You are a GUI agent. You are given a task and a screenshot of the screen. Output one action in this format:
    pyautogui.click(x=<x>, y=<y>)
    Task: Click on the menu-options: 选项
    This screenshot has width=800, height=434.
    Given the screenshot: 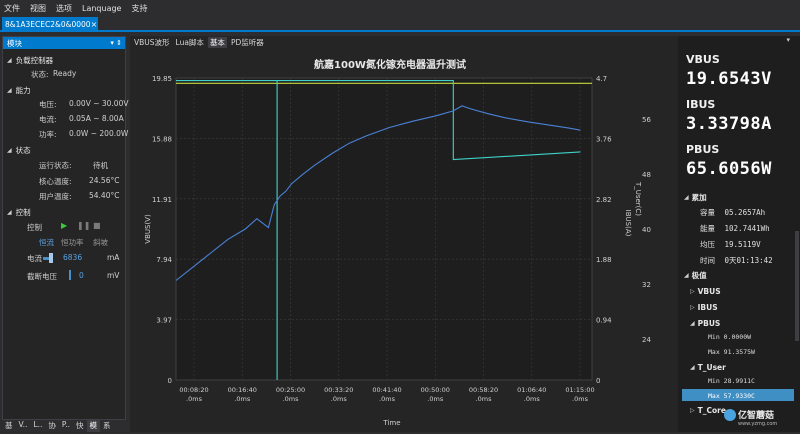 What is the action you would take?
    pyautogui.click(x=64, y=8)
    